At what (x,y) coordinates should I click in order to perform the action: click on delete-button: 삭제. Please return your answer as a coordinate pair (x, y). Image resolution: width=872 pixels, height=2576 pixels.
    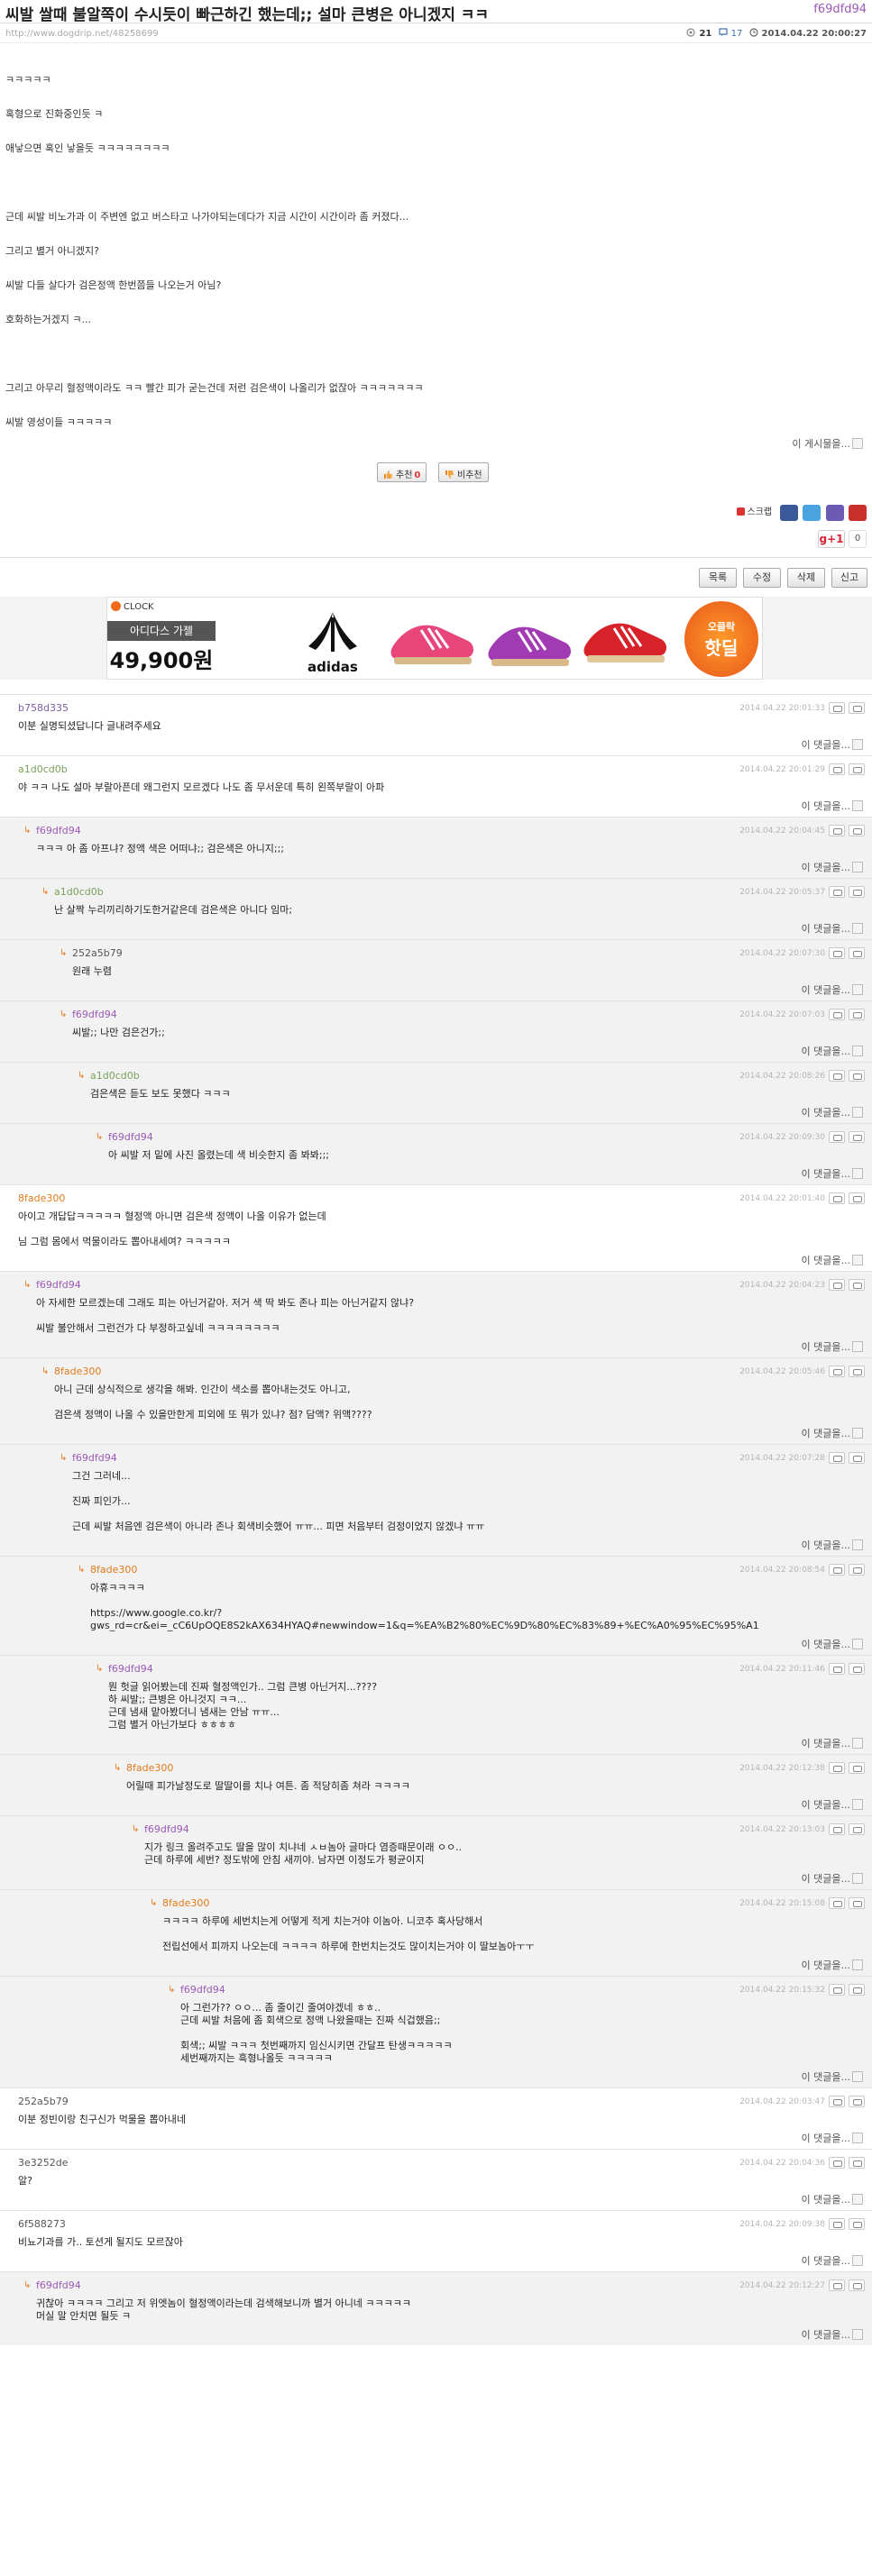
    Looking at the image, I should click on (806, 578).